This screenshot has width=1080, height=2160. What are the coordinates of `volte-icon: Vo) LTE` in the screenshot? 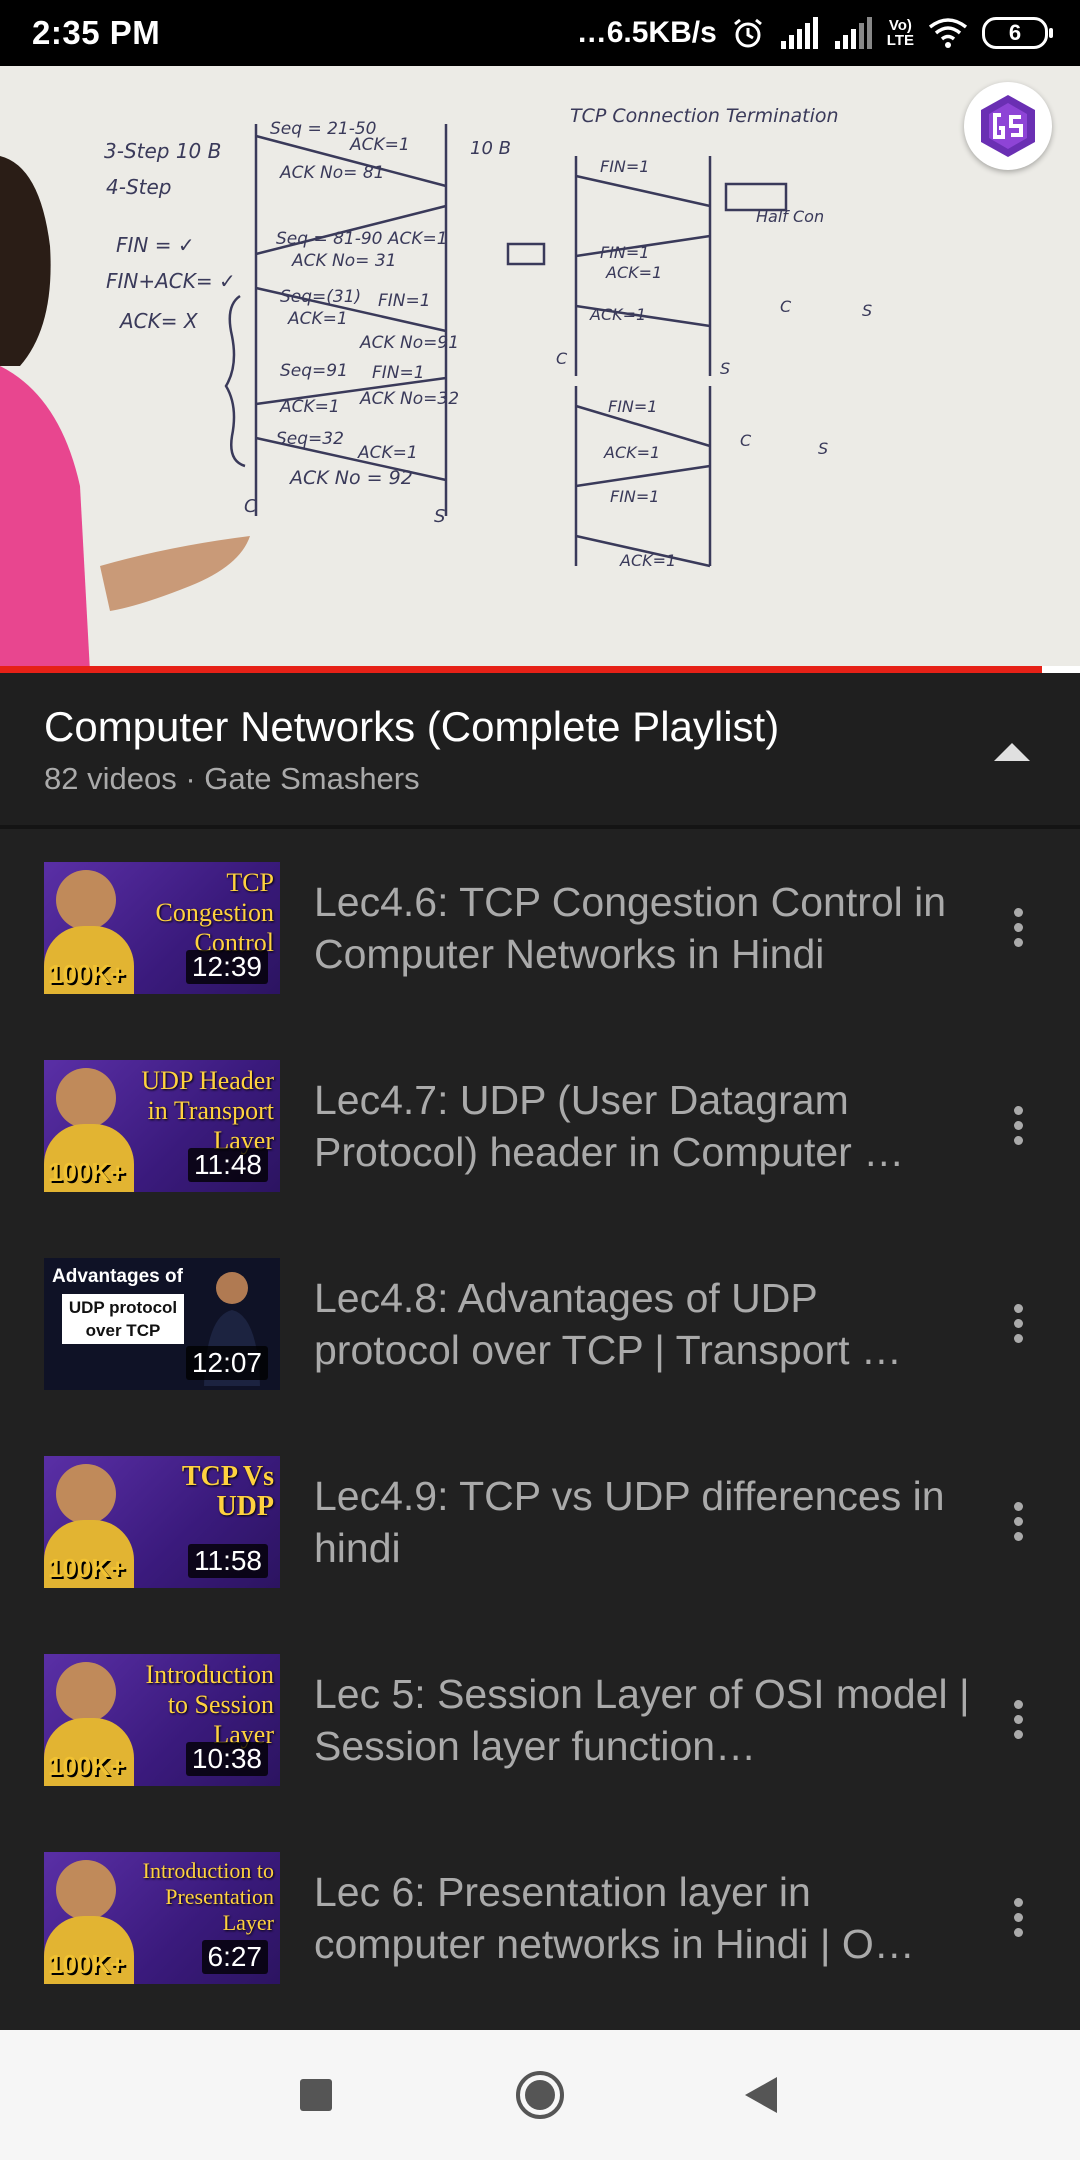 It's located at (900, 33).